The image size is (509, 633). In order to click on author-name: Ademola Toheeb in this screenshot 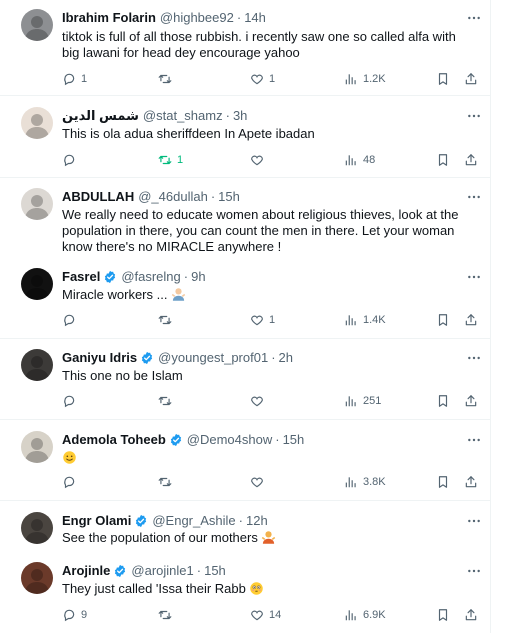, I will do `click(114, 440)`.